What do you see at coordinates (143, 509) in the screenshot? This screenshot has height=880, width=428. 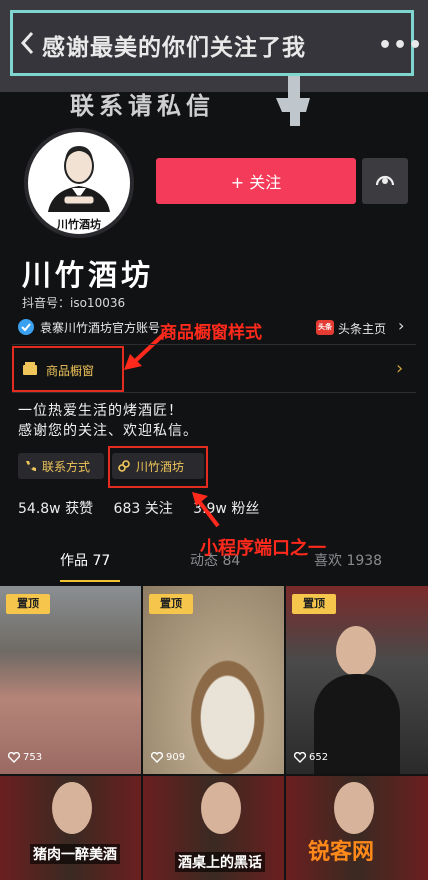 I see `following-count: 683 关注` at bounding box center [143, 509].